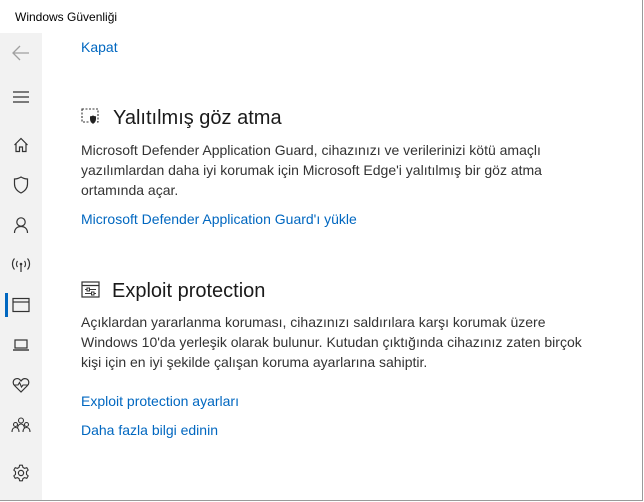 The height and width of the screenshot is (502, 644). I want to click on exploit-protection-settings-link: Exploit protection ayarları, so click(160, 401).